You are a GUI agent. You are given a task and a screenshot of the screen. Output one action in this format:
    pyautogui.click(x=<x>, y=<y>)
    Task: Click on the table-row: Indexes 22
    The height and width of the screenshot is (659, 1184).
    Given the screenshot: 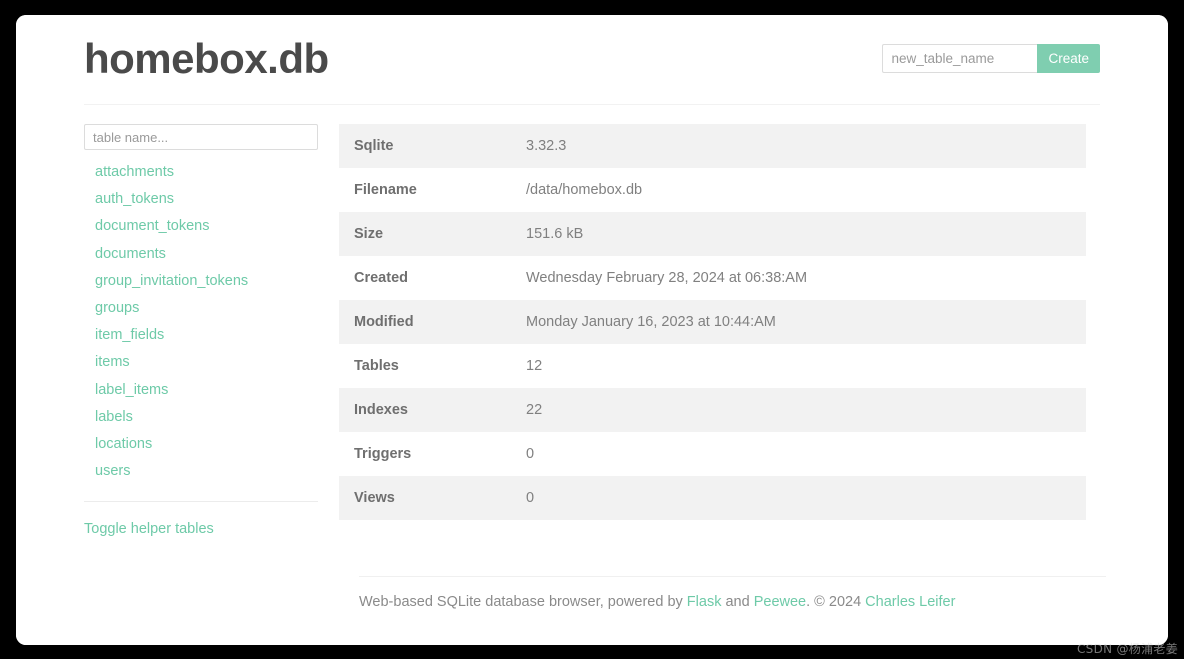 What is the action you would take?
    pyautogui.click(x=712, y=410)
    